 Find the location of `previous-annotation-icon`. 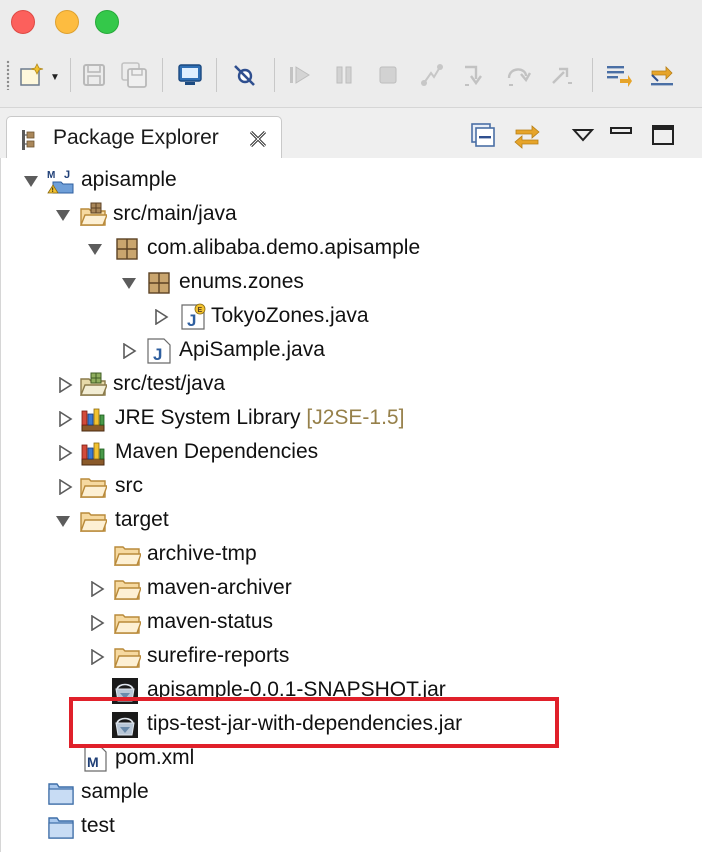

previous-annotation-icon is located at coordinates (662, 76).